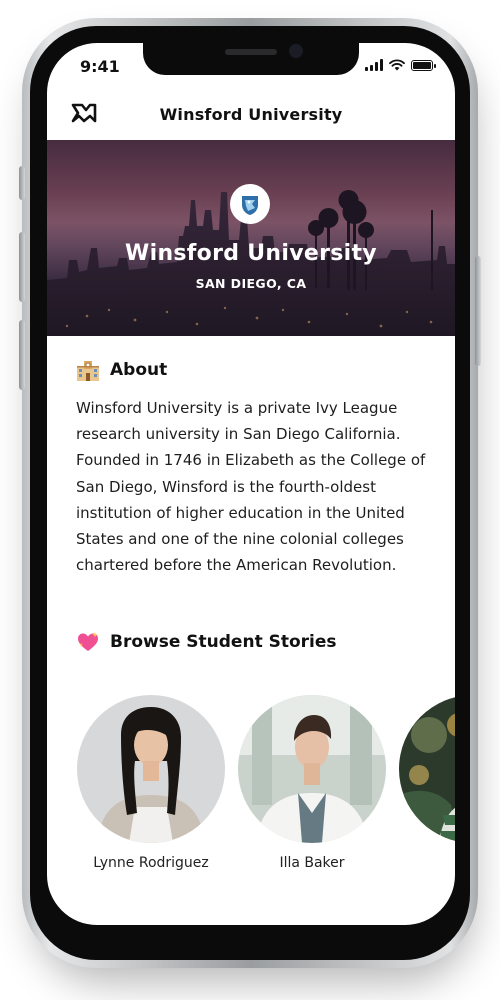 The image size is (500, 1000). I want to click on about-header: About, so click(121, 370).